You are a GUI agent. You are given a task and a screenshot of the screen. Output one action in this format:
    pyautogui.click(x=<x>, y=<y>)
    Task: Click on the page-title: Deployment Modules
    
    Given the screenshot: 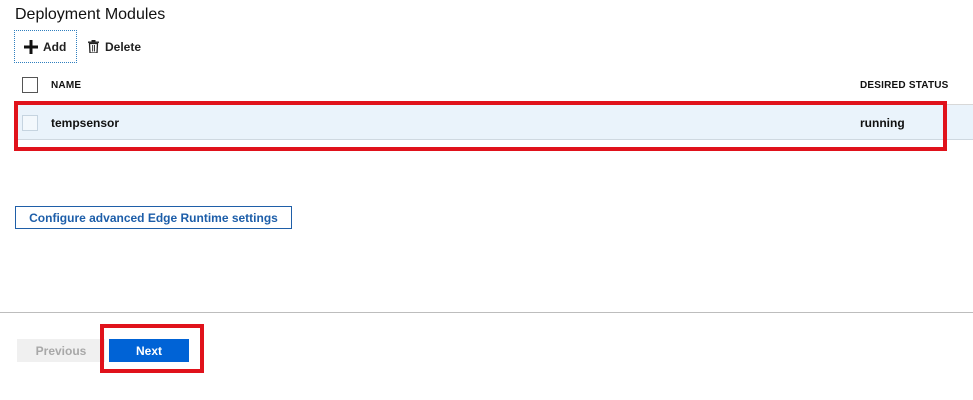 What is the action you would take?
    pyautogui.click(x=90, y=14)
    